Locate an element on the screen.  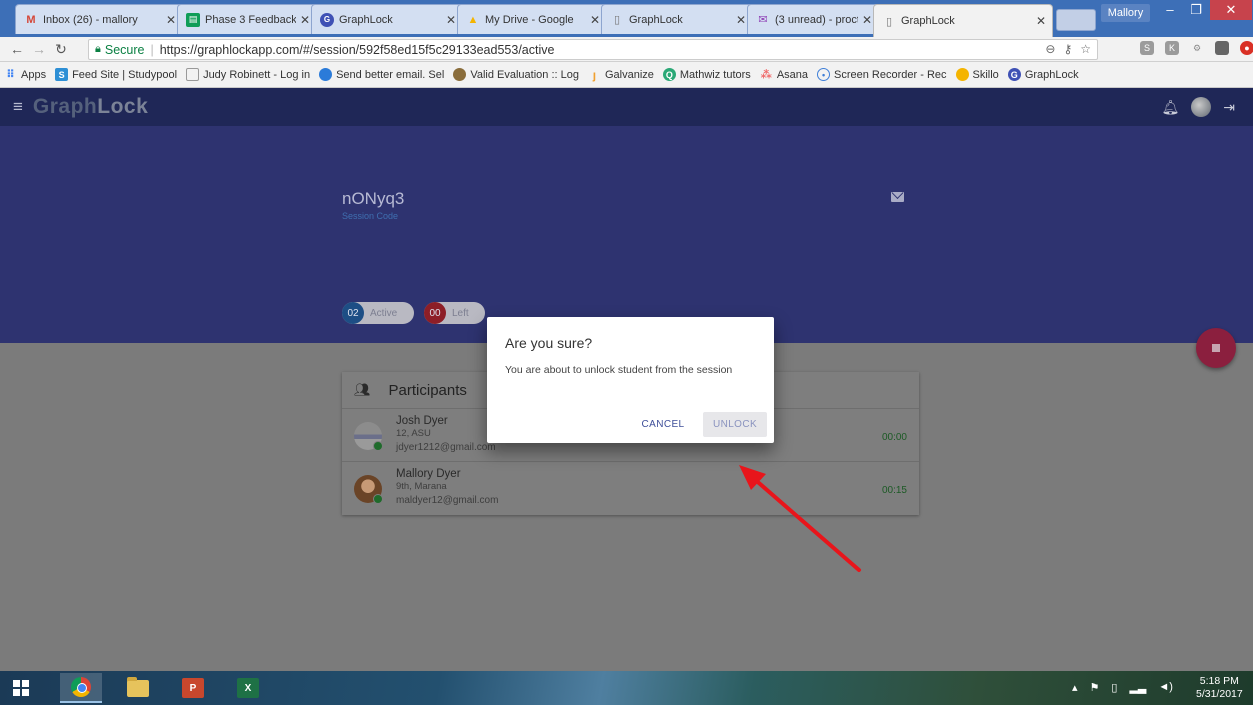
taskbar-powerpoint: P is located at coordinates (193, 688).